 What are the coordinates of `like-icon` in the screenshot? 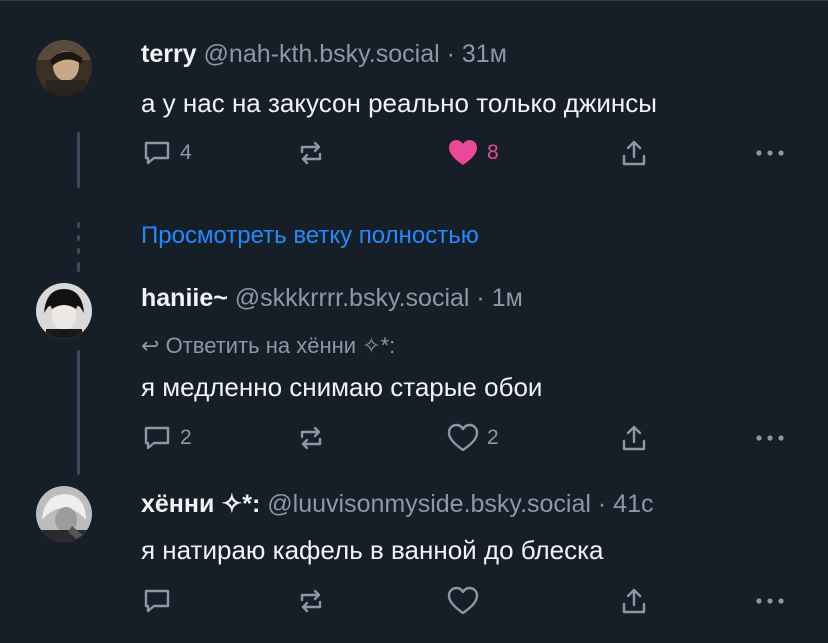 It's located at (463, 600).